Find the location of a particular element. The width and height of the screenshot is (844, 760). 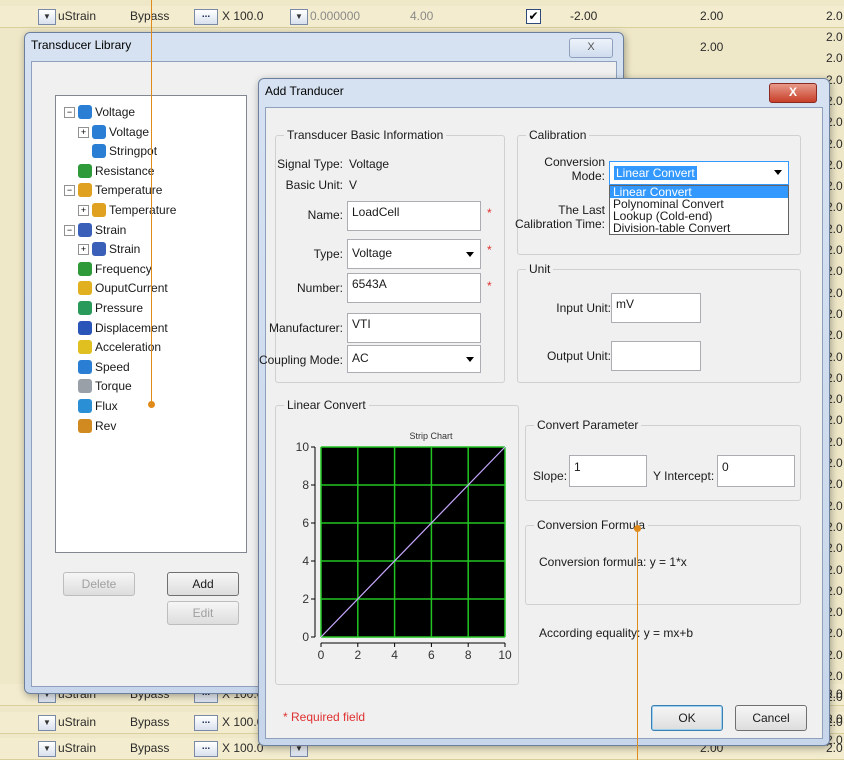

x-tick-label: 6 is located at coordinates (431, 655).